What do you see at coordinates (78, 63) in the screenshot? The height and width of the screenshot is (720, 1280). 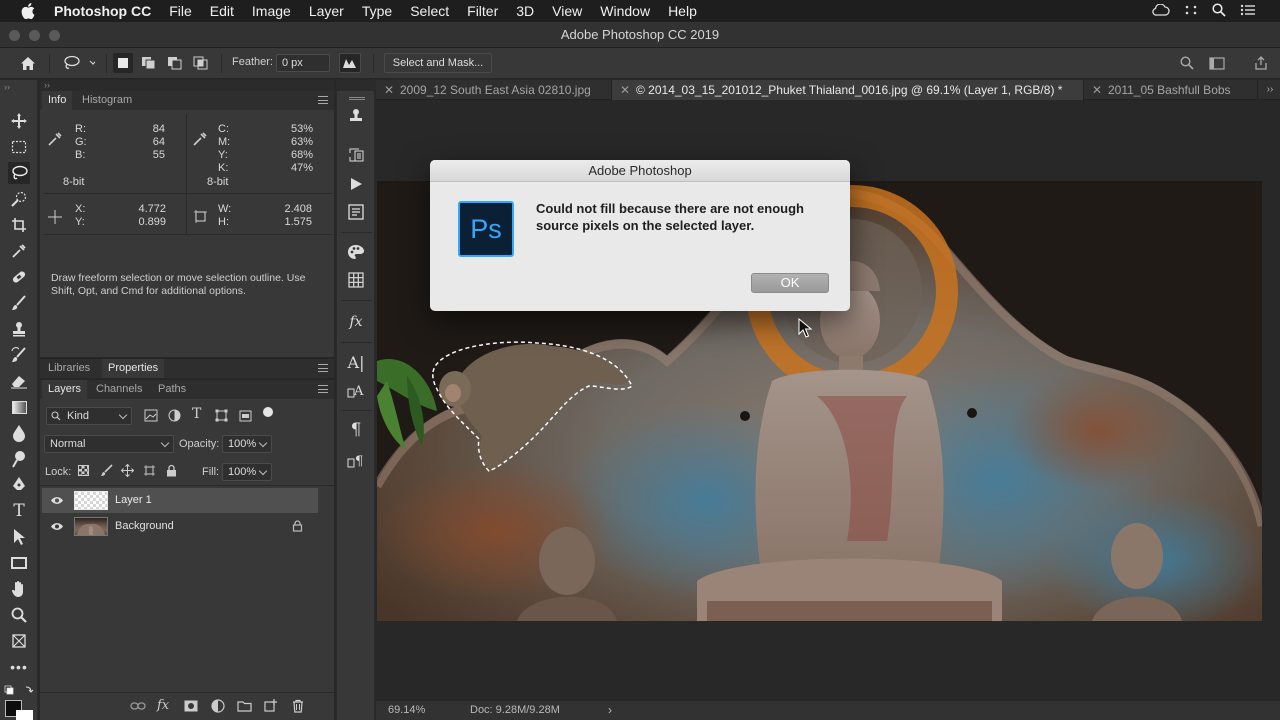 I see `lasso-tool-preset-picker` at bounding box center [78, 63].